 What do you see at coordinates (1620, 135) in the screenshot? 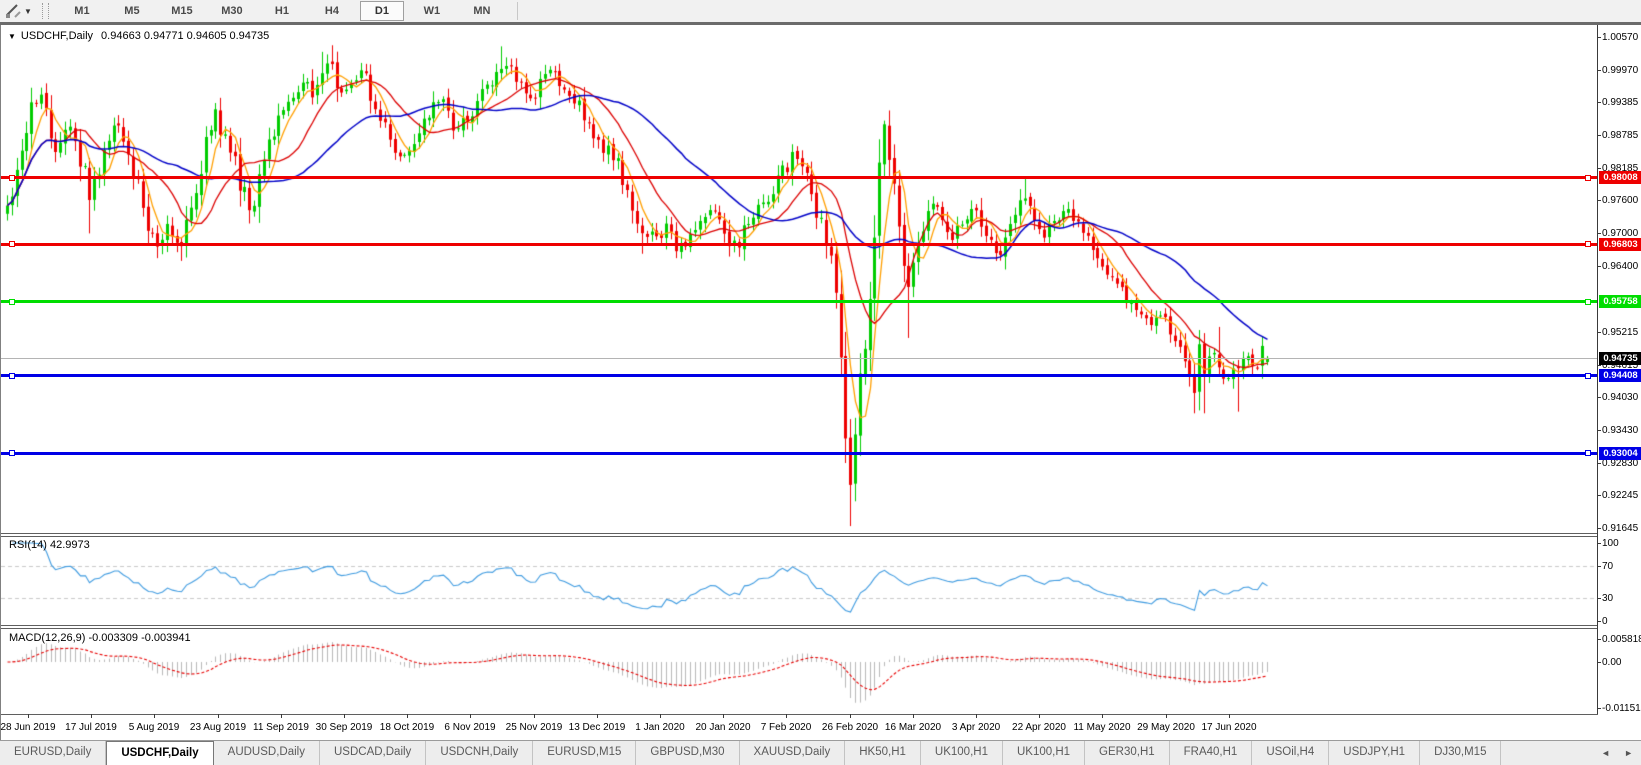
I see `price-axis-tick-label: 0.98785` at bounding box center [1620, 135].